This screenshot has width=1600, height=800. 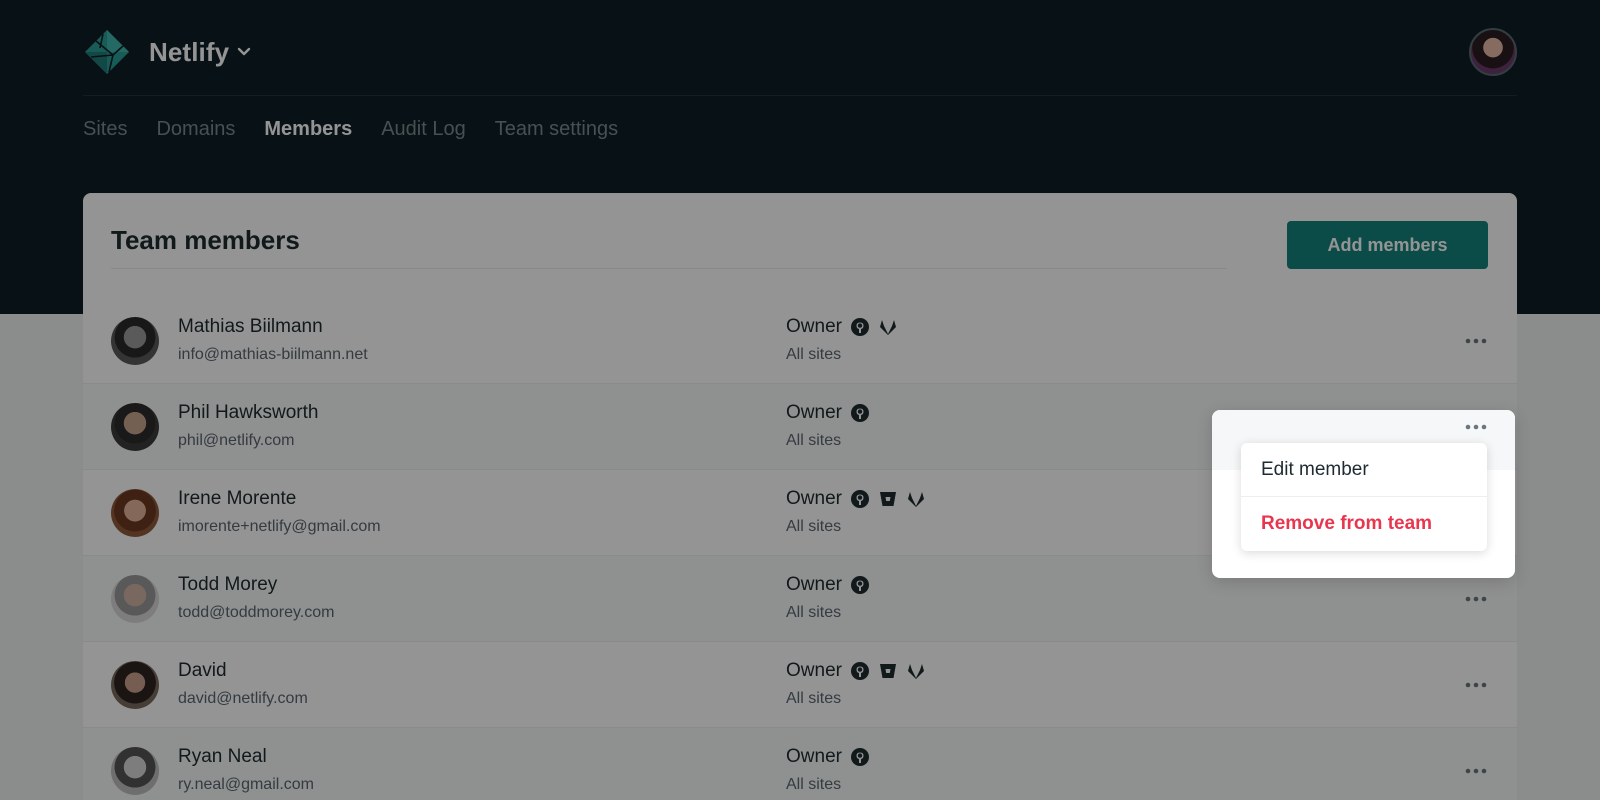 I want to click on more-options-button, so click(x=1476, y=427).